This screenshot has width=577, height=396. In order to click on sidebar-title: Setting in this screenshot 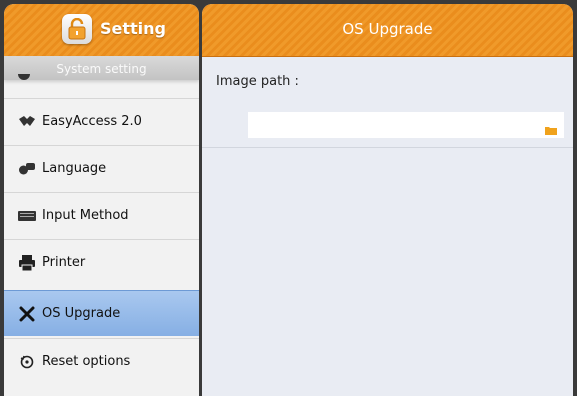, I will do `click(133, 28)`.